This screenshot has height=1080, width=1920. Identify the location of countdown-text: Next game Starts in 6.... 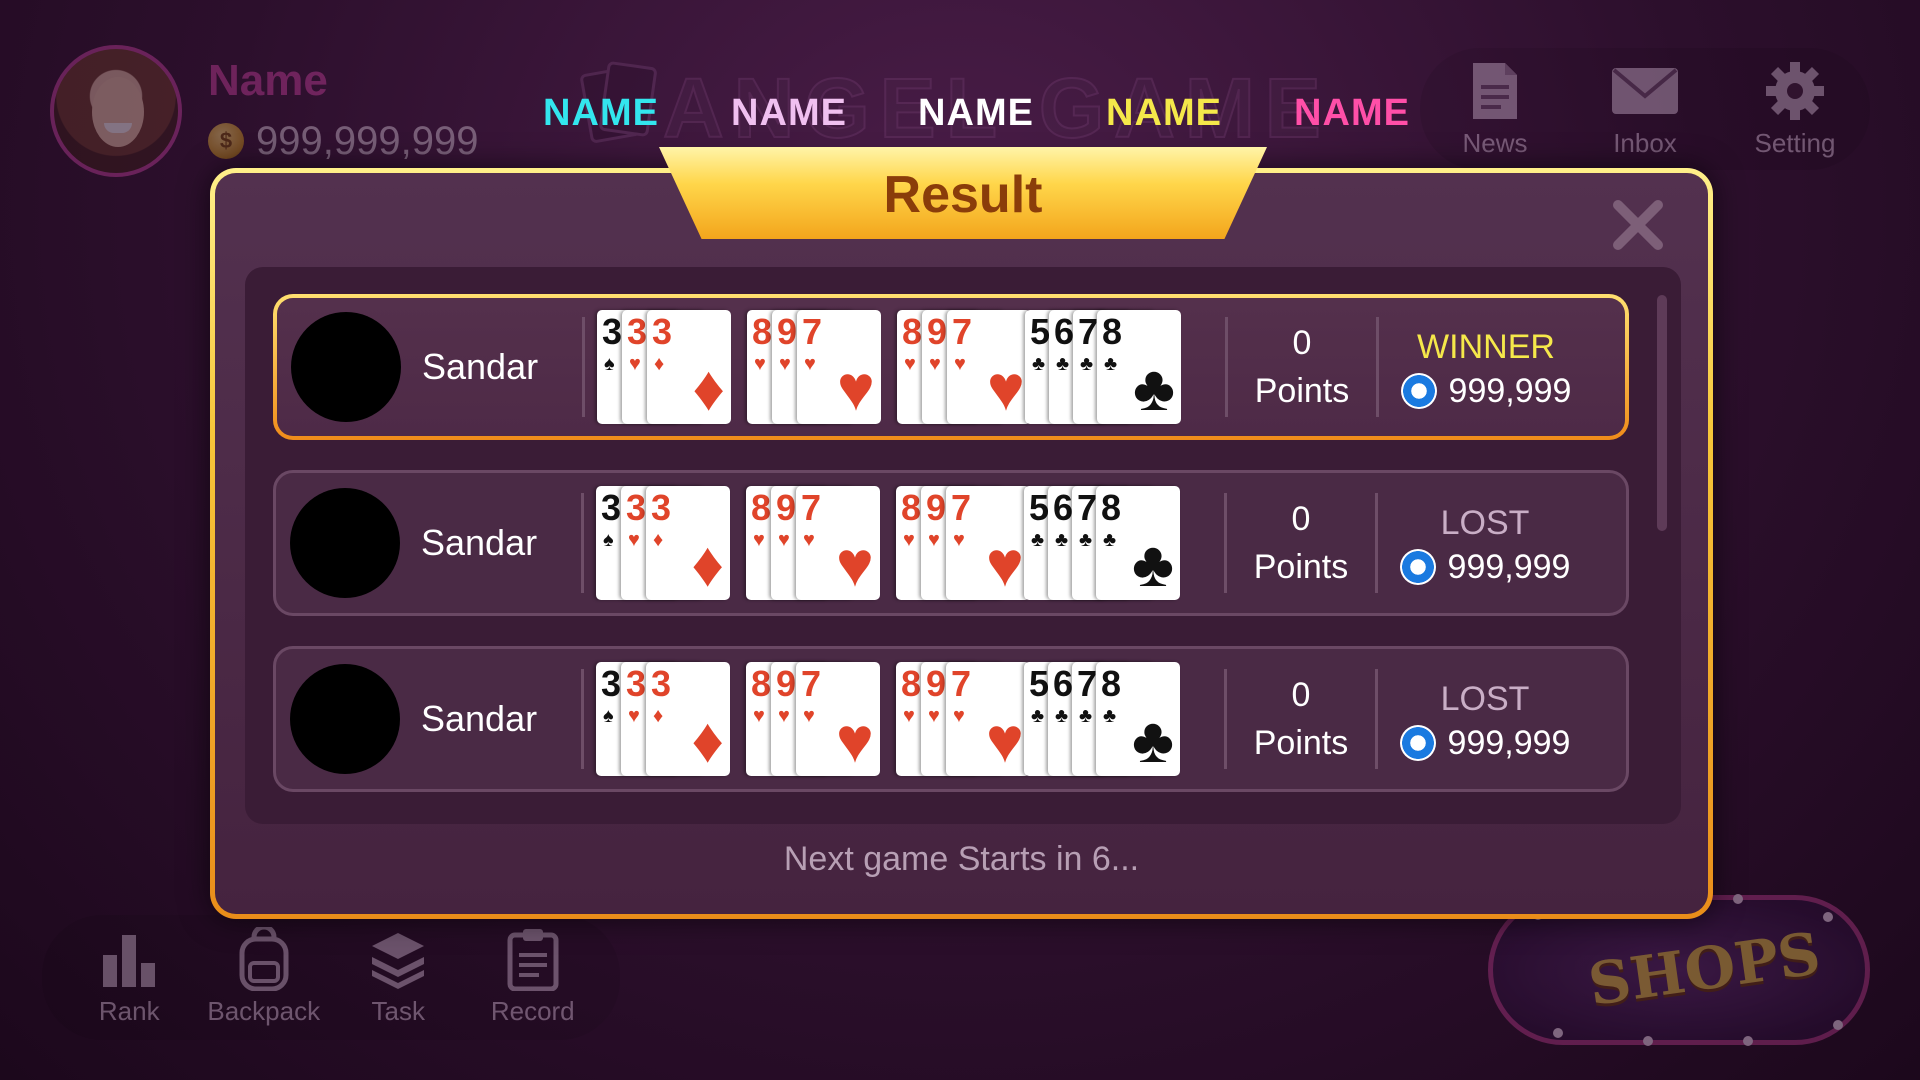
(961, 859).